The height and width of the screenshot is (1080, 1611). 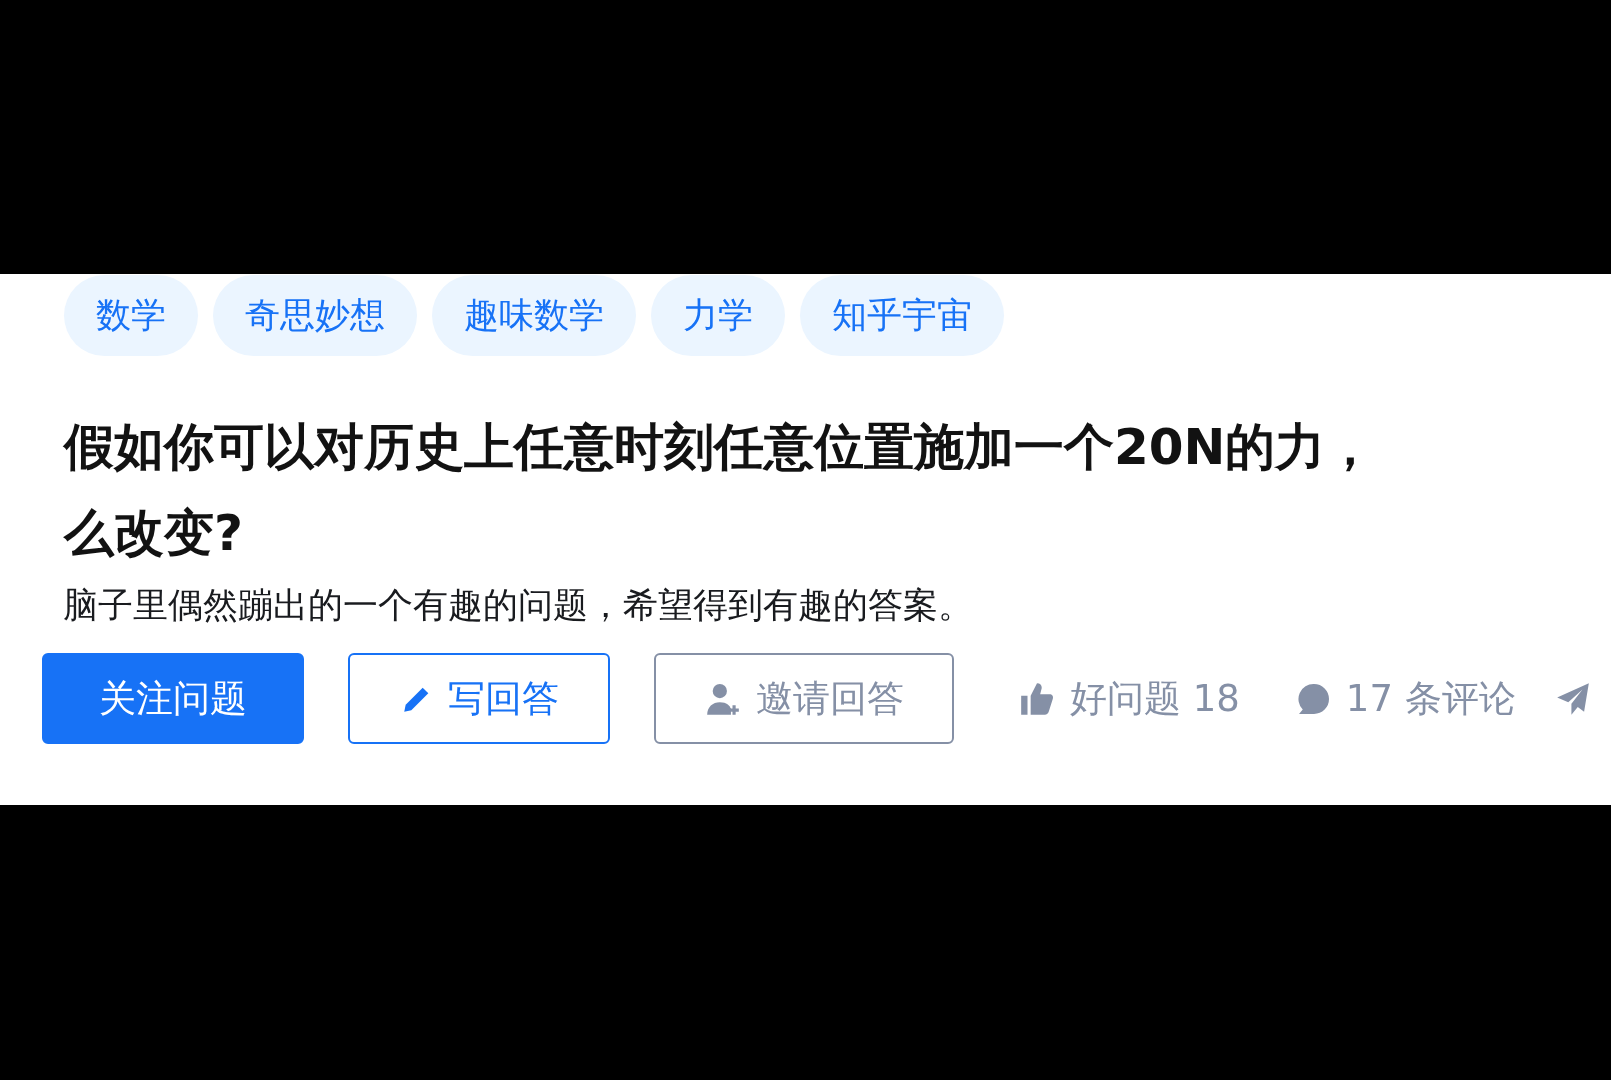 What do you see at coordinates (131, 315) in the screenshot?
I see `topic-tag: 数学` at bounding box center [131, 315].